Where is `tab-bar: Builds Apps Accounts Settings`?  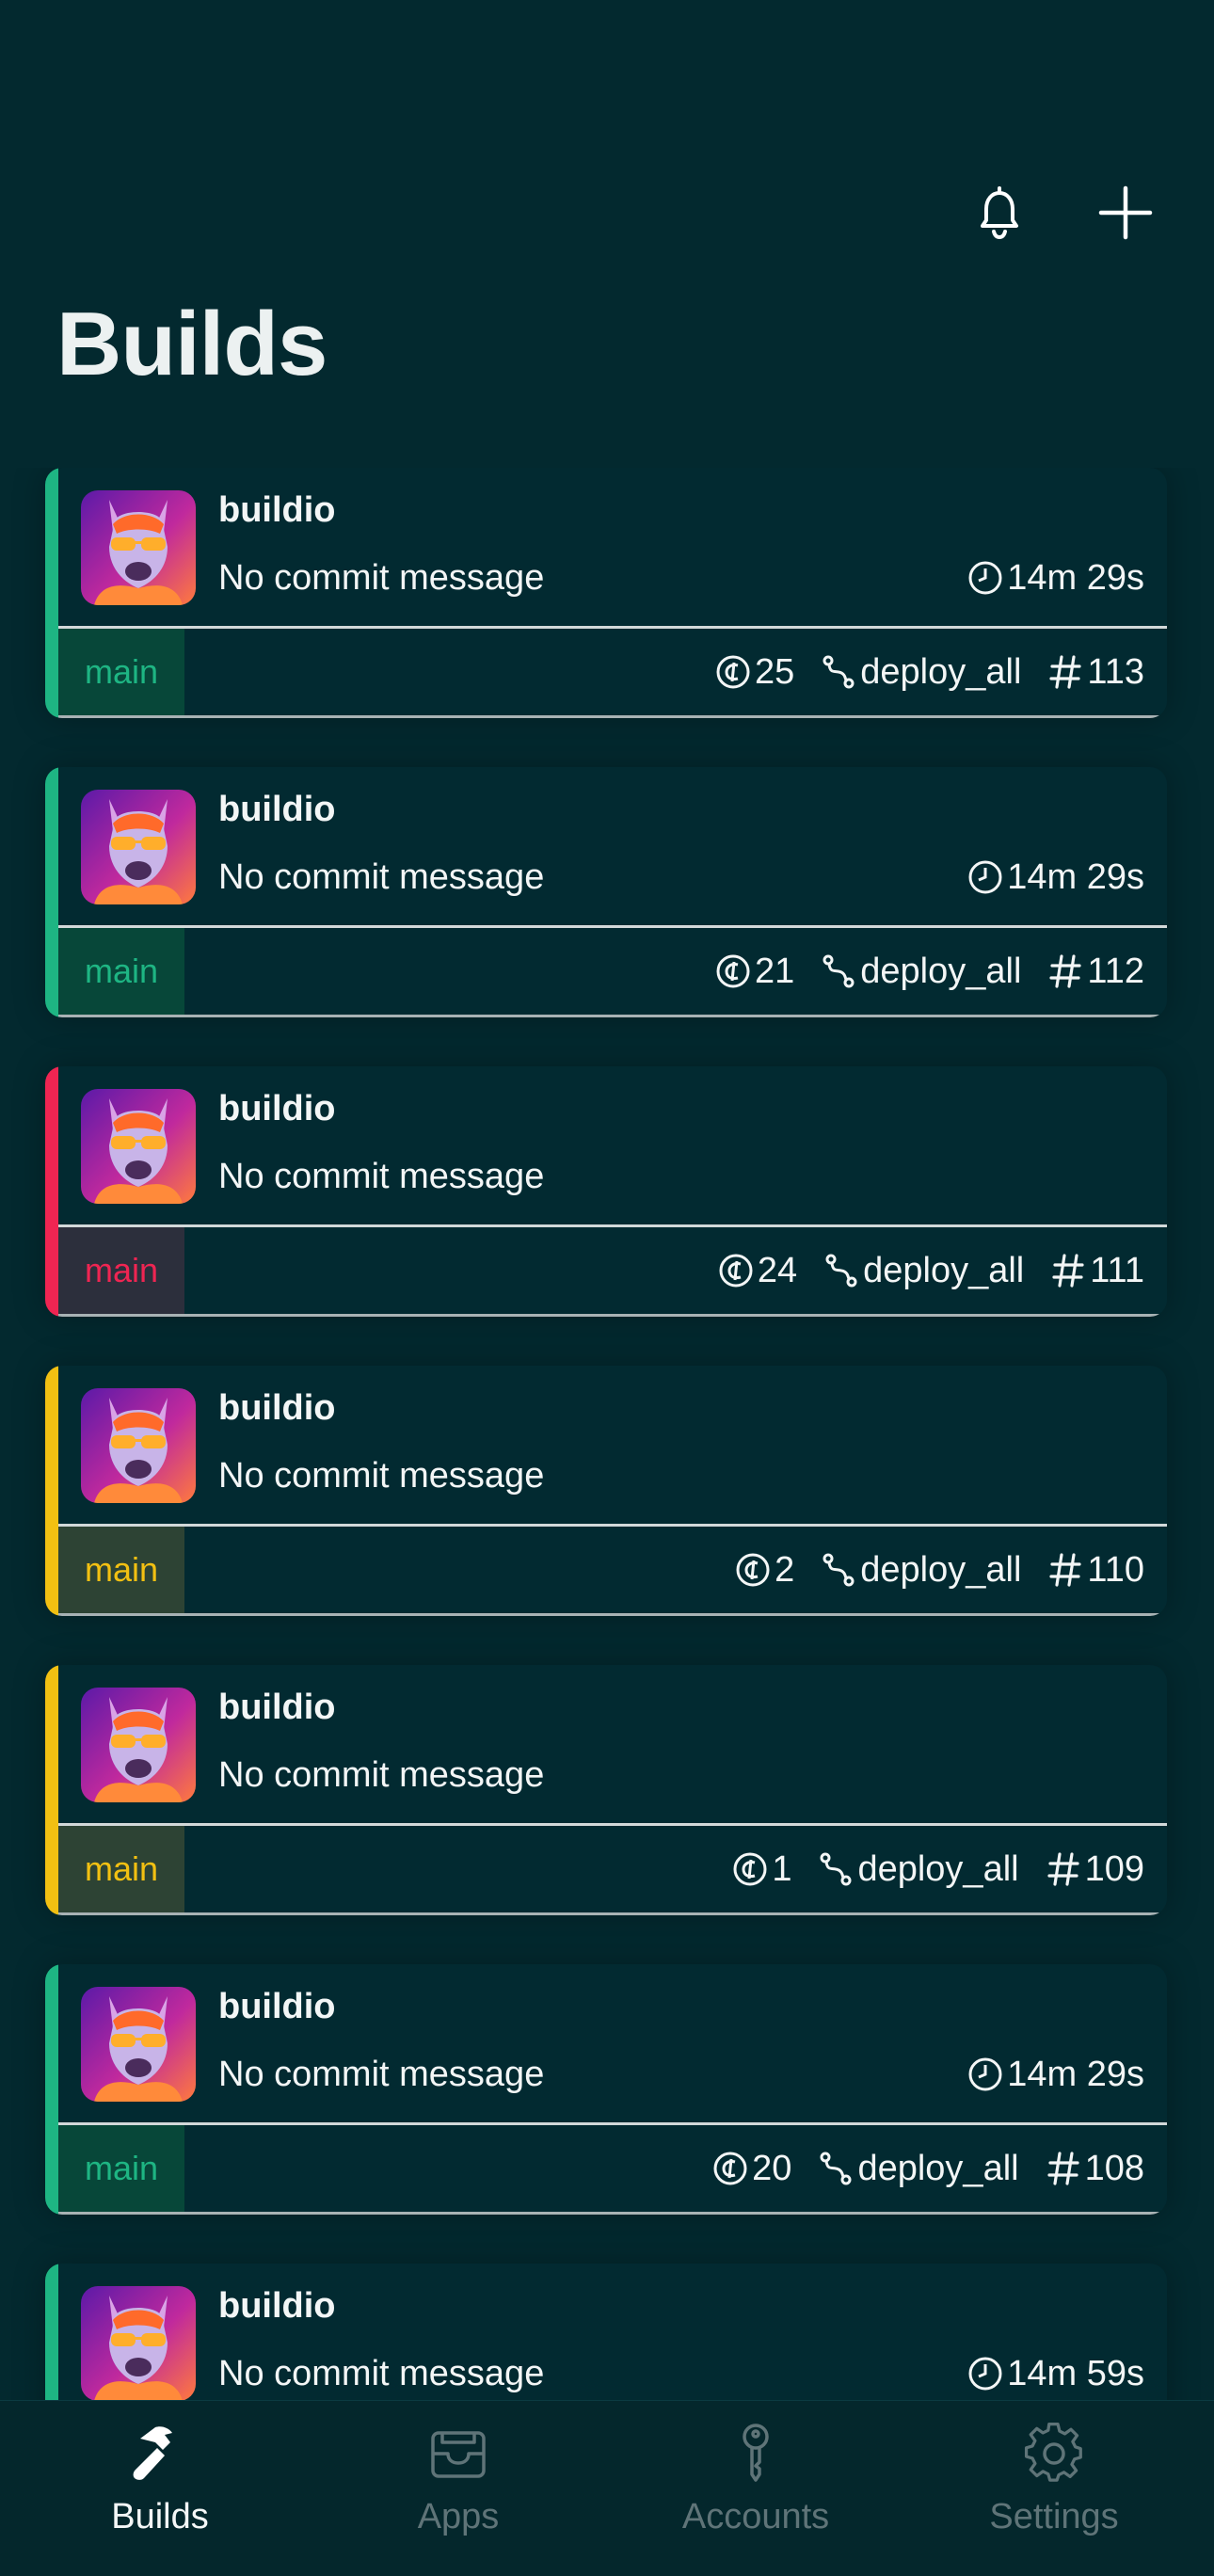 tab-bar: Builds Apps Accounts Settings is located at coordinates (607, 2488).